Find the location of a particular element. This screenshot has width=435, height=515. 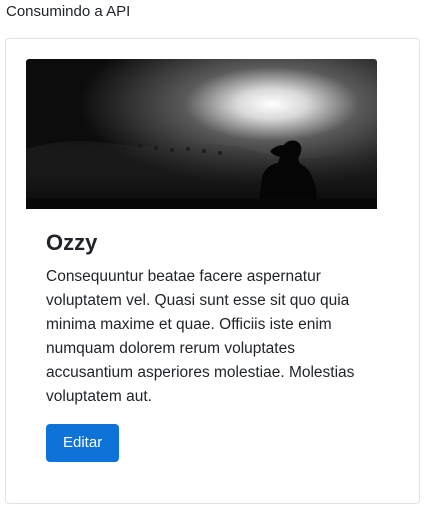

card-title: Ozzy is located at coordinates (72, 242).